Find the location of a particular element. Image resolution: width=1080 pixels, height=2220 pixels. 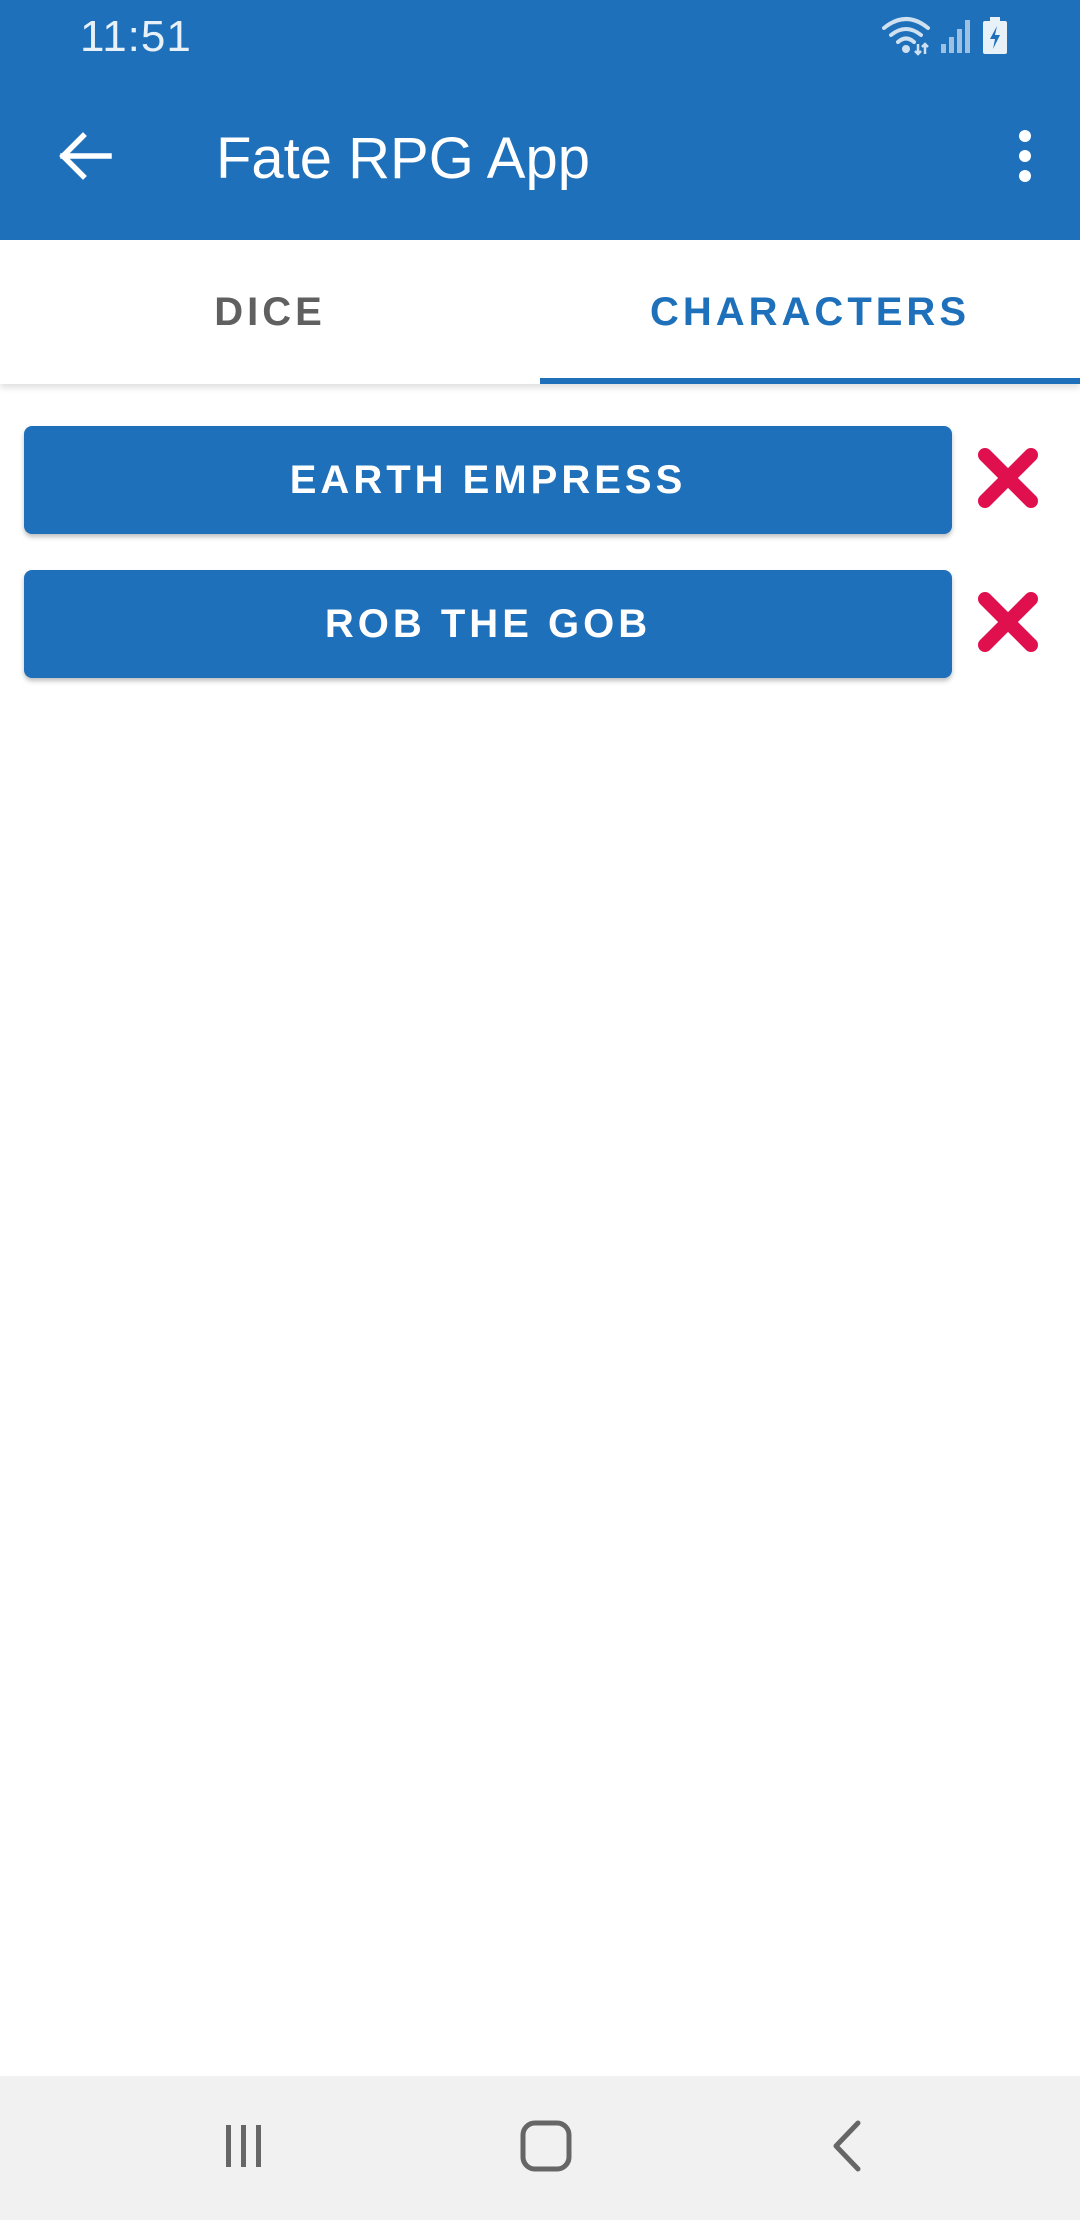

arrow-back-icon is located at coordinates (85, 158).